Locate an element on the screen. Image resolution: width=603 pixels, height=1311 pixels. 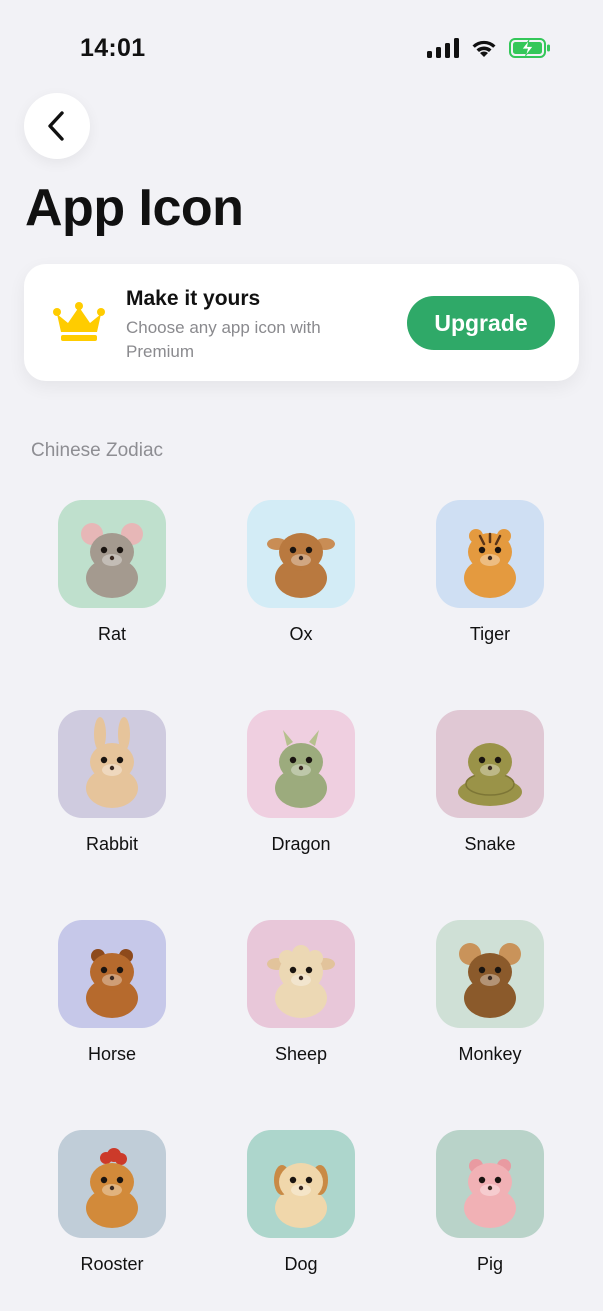
snake-icon is located at coordinates (490, 764).